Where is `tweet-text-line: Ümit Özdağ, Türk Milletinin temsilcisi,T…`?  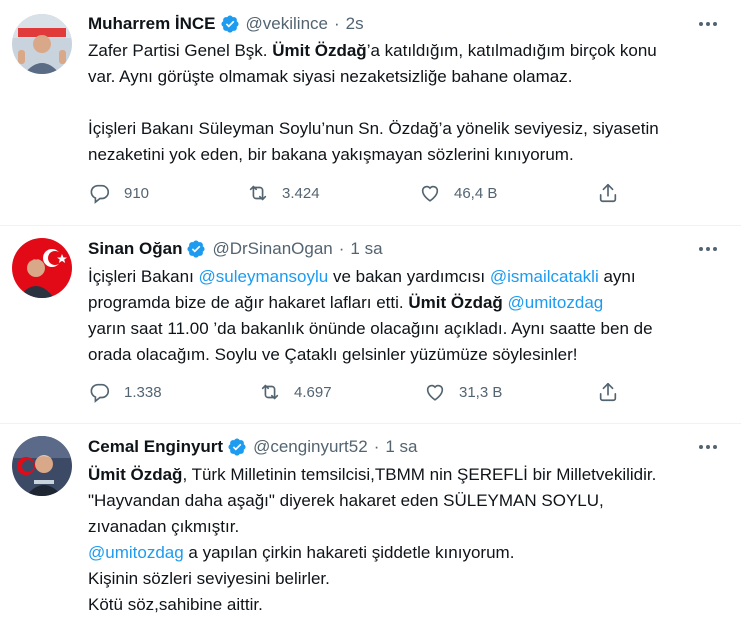
tweet-text-line: Ümit Özdağ, Türk Milletinin temsilcisi,T… is located at coordinates (408, 475).